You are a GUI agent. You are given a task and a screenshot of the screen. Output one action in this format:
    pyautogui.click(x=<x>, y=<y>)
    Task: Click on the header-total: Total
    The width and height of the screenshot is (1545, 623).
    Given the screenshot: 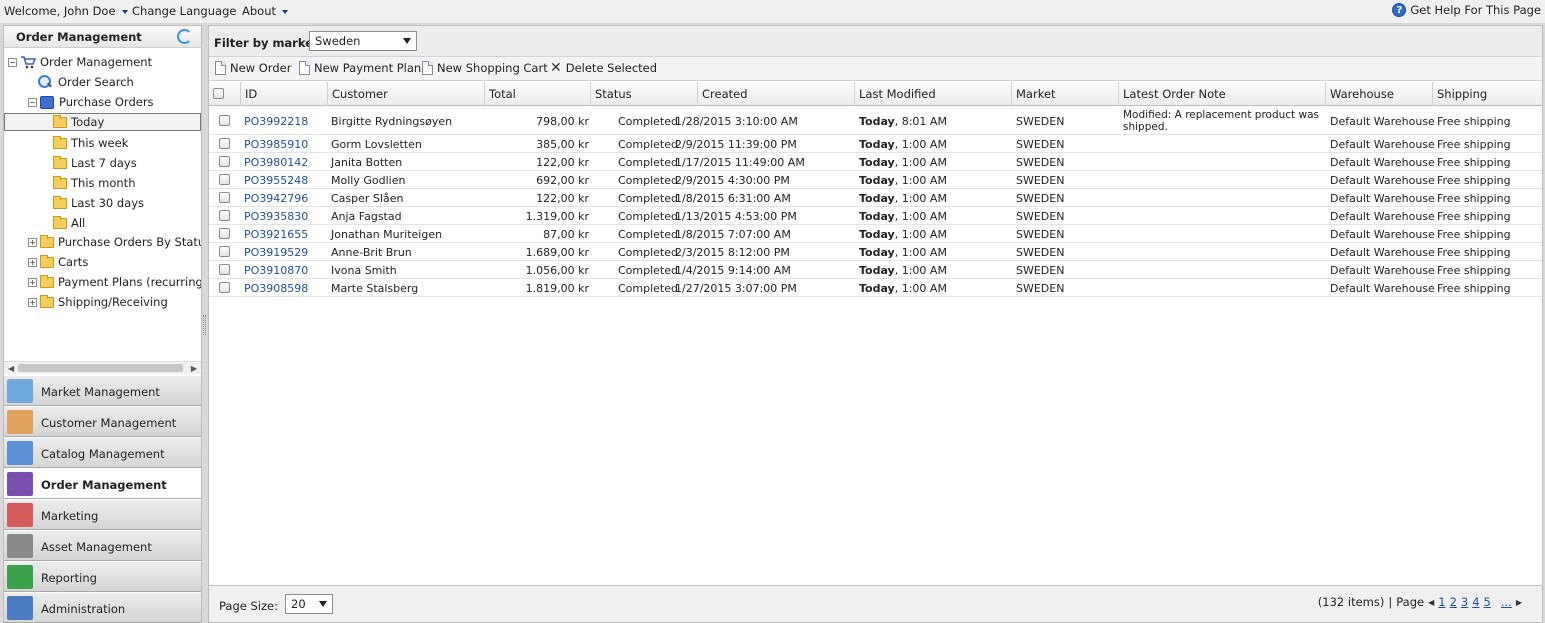 What is the action you would take?
    pyautogui.click(x=537, y=94)
    